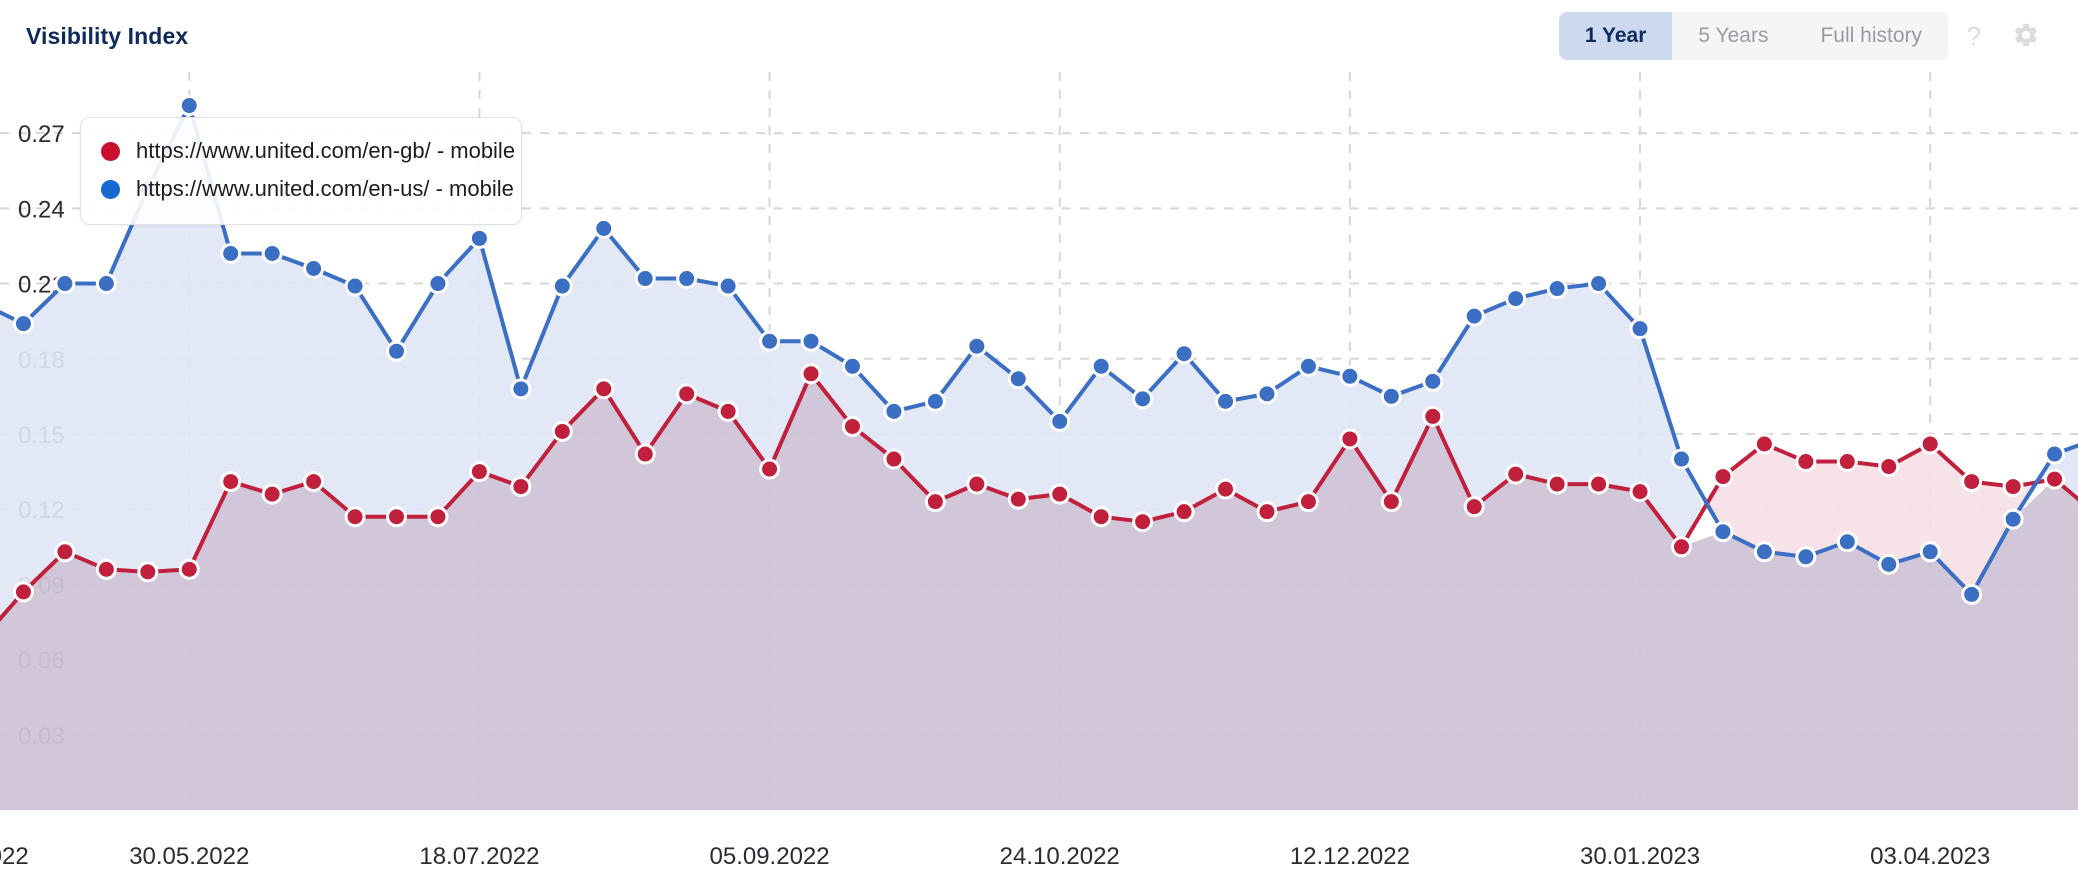 The height and width of the screenshot is (896, 2078). I want to click on range-button-5-years: 5 Years, so click(1733, 36).